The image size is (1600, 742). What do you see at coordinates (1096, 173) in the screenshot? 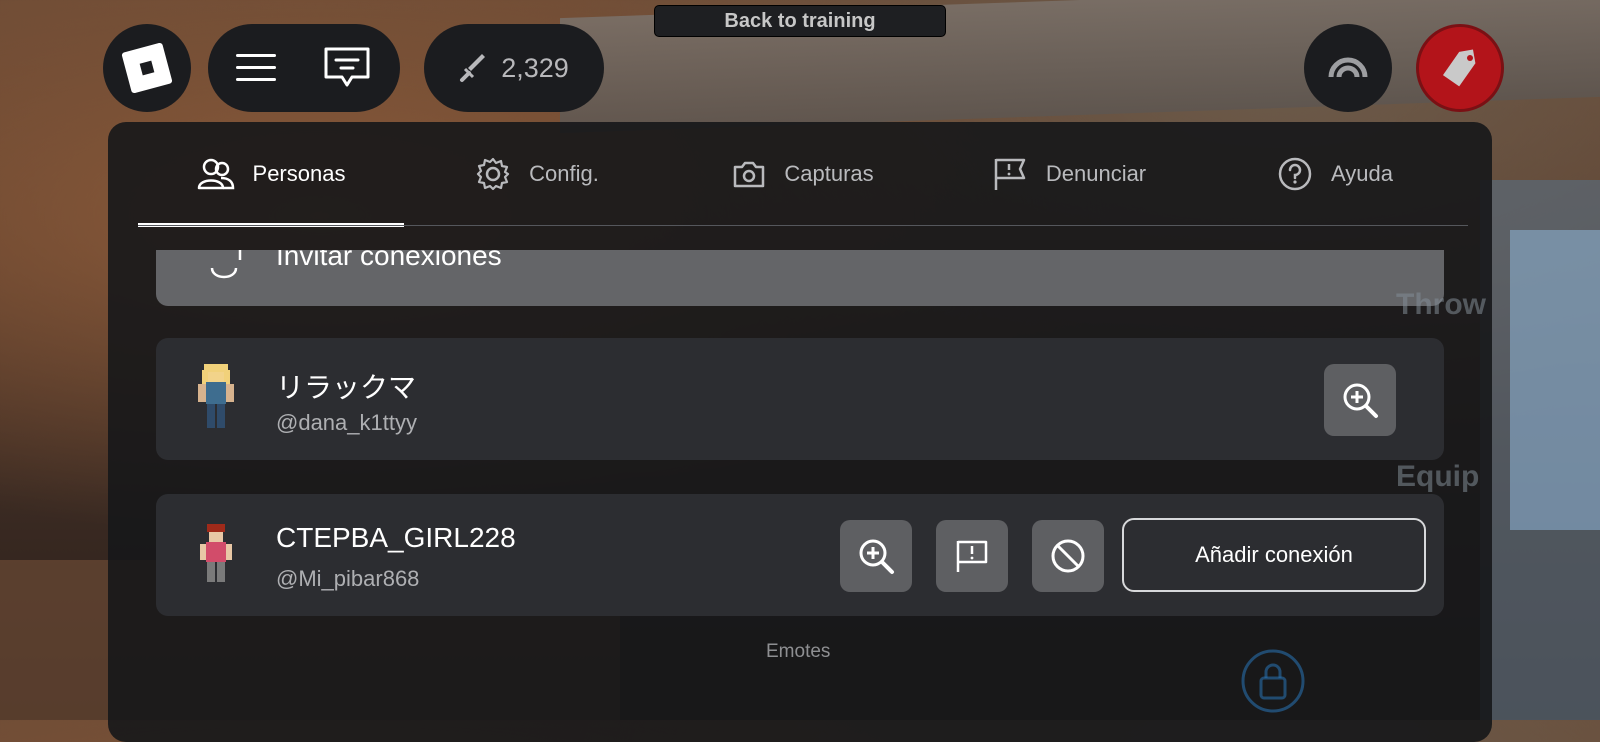
I see `tab-label: Denunciar` at bounding box center [1096, 173].